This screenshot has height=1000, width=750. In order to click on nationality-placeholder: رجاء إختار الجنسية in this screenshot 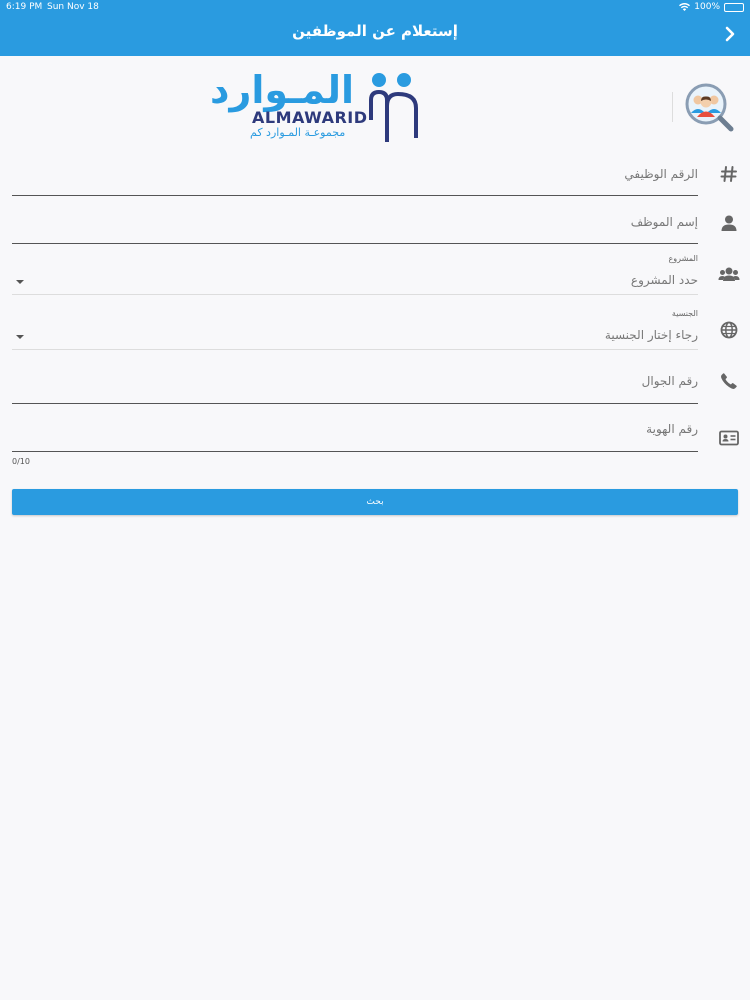, I will do `click(651, 335)`.